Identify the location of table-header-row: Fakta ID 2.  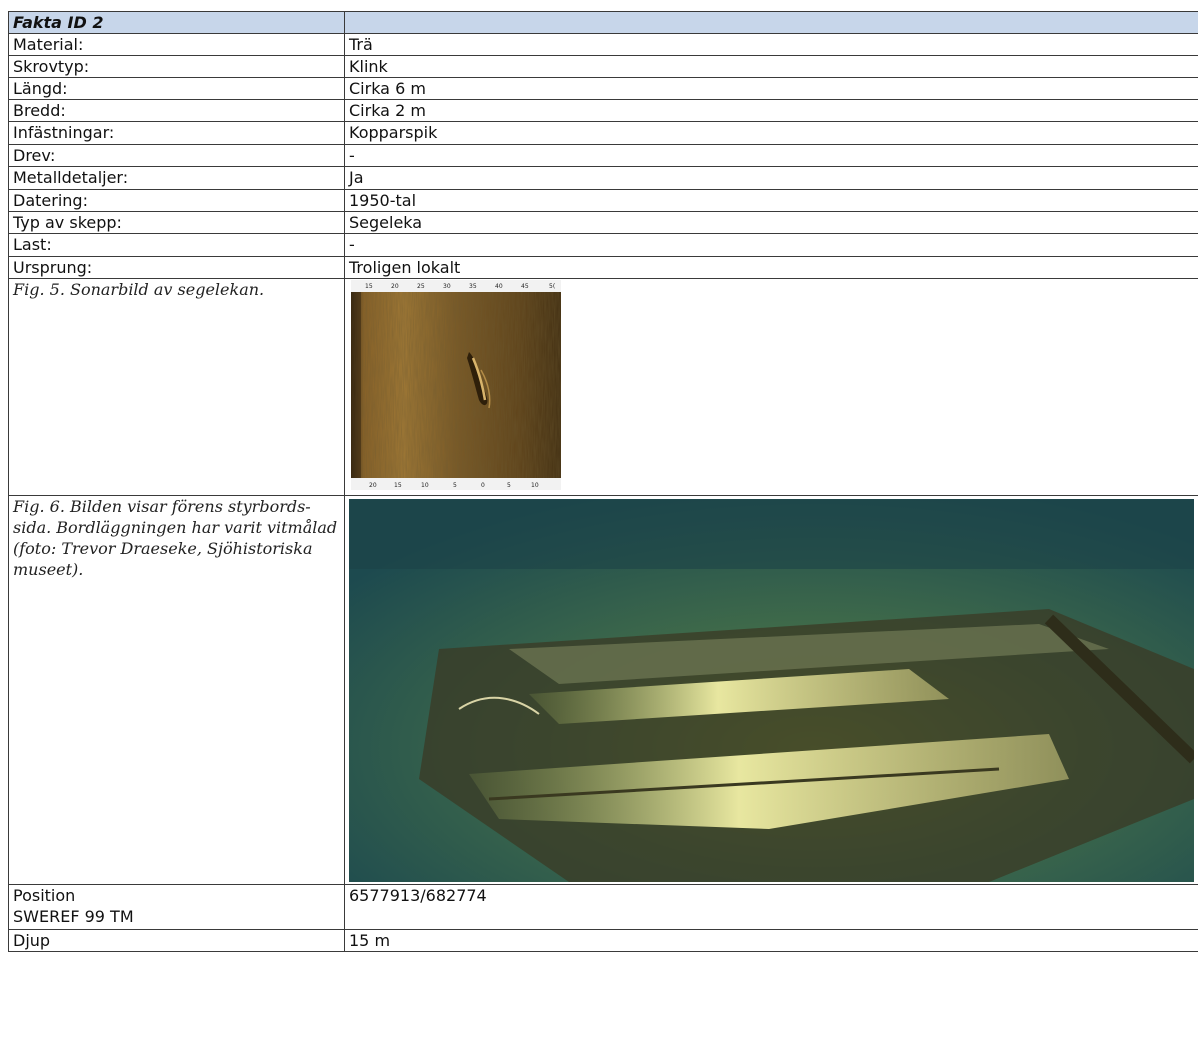
(603, 22).